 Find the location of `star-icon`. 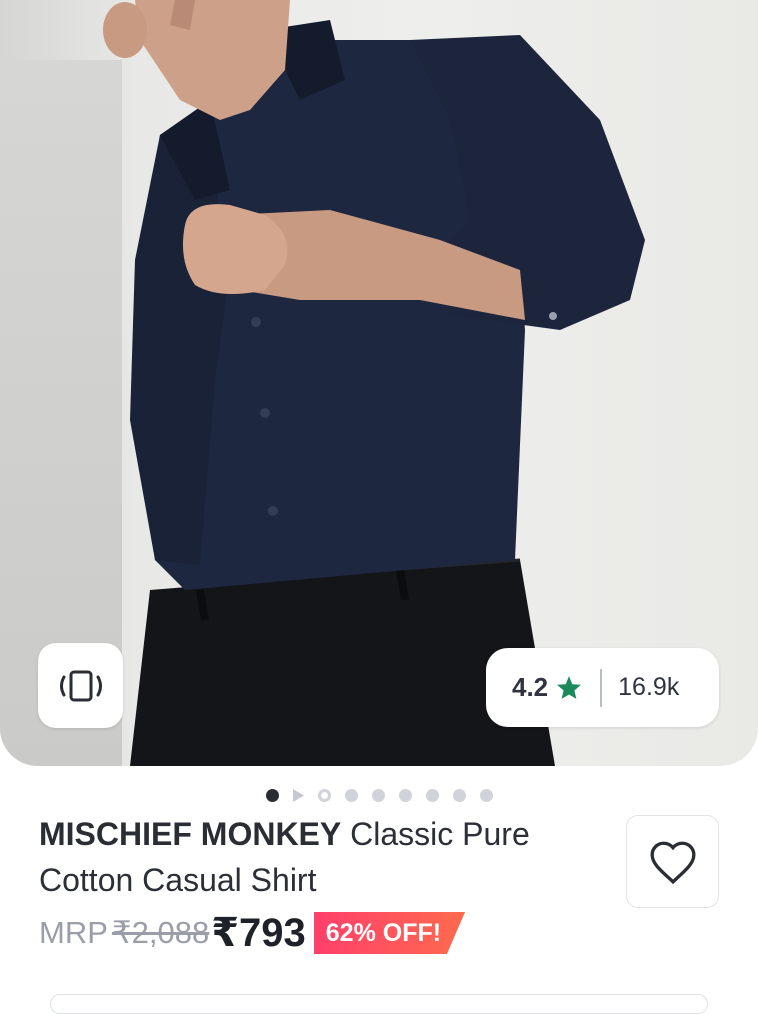

star-icon is located at coordinates (569, 687).